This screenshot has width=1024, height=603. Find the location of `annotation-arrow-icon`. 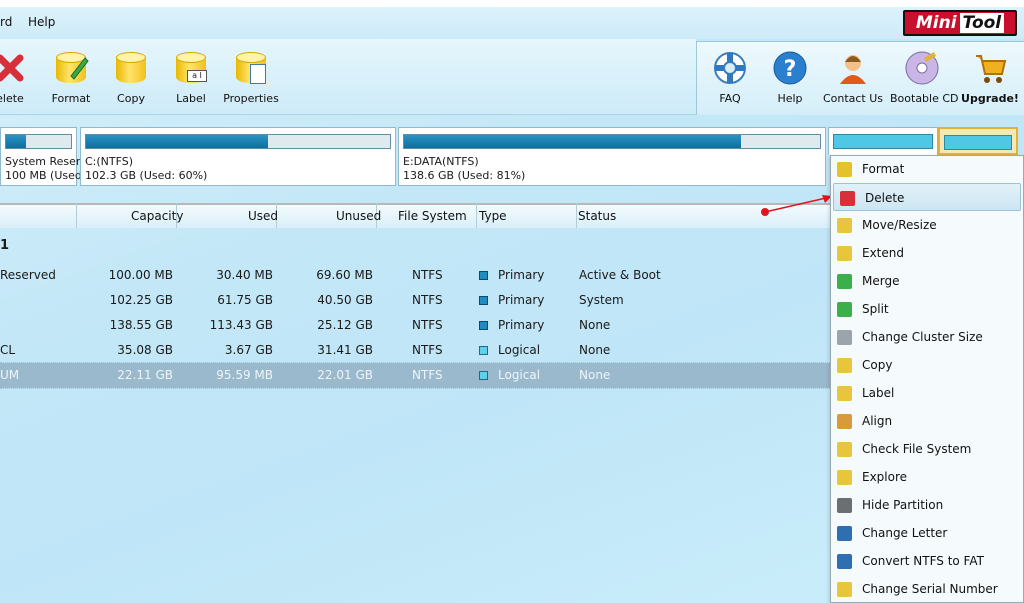

annotation-arrow-icon is located at coordinates (796, 205).